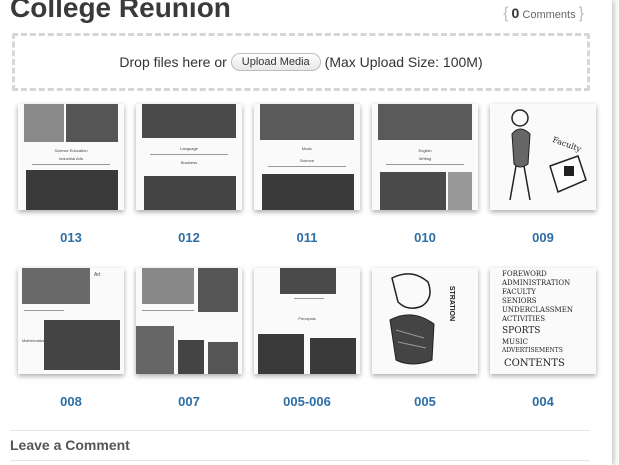 The width and height of the screenshot is (619, 465). What do you see at coordinates (536, 283) in the screenshot?
I see `contents-line: ADMINISTRATION` at bounding box center [536, 283].